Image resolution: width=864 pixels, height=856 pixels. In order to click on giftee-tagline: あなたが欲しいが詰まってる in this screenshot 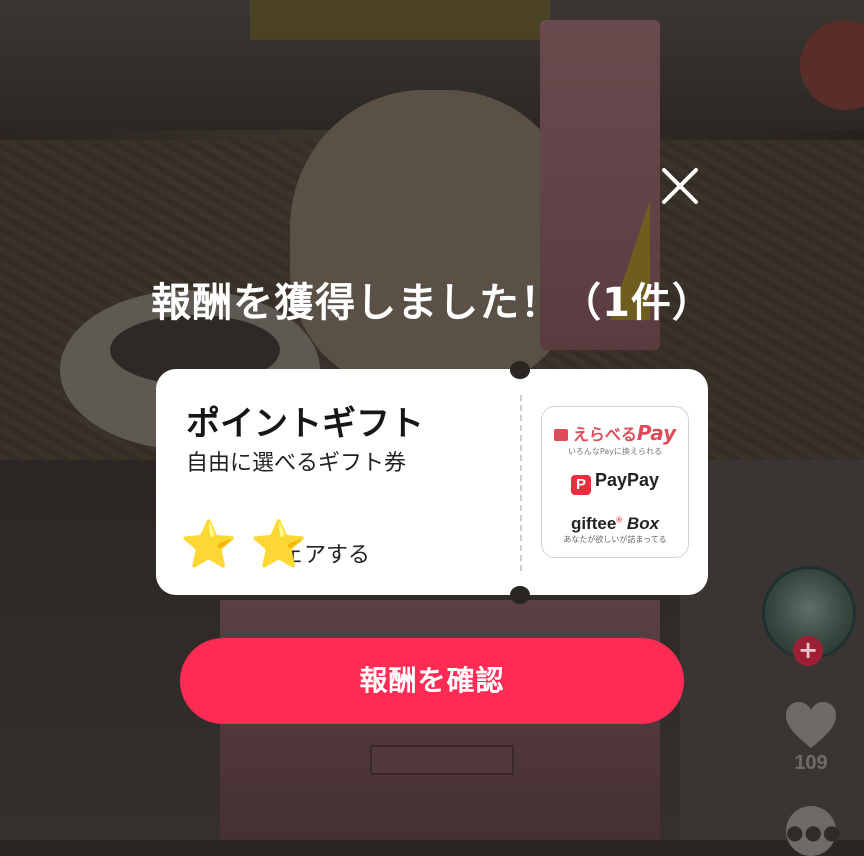, I will do `click(615, 539)`.